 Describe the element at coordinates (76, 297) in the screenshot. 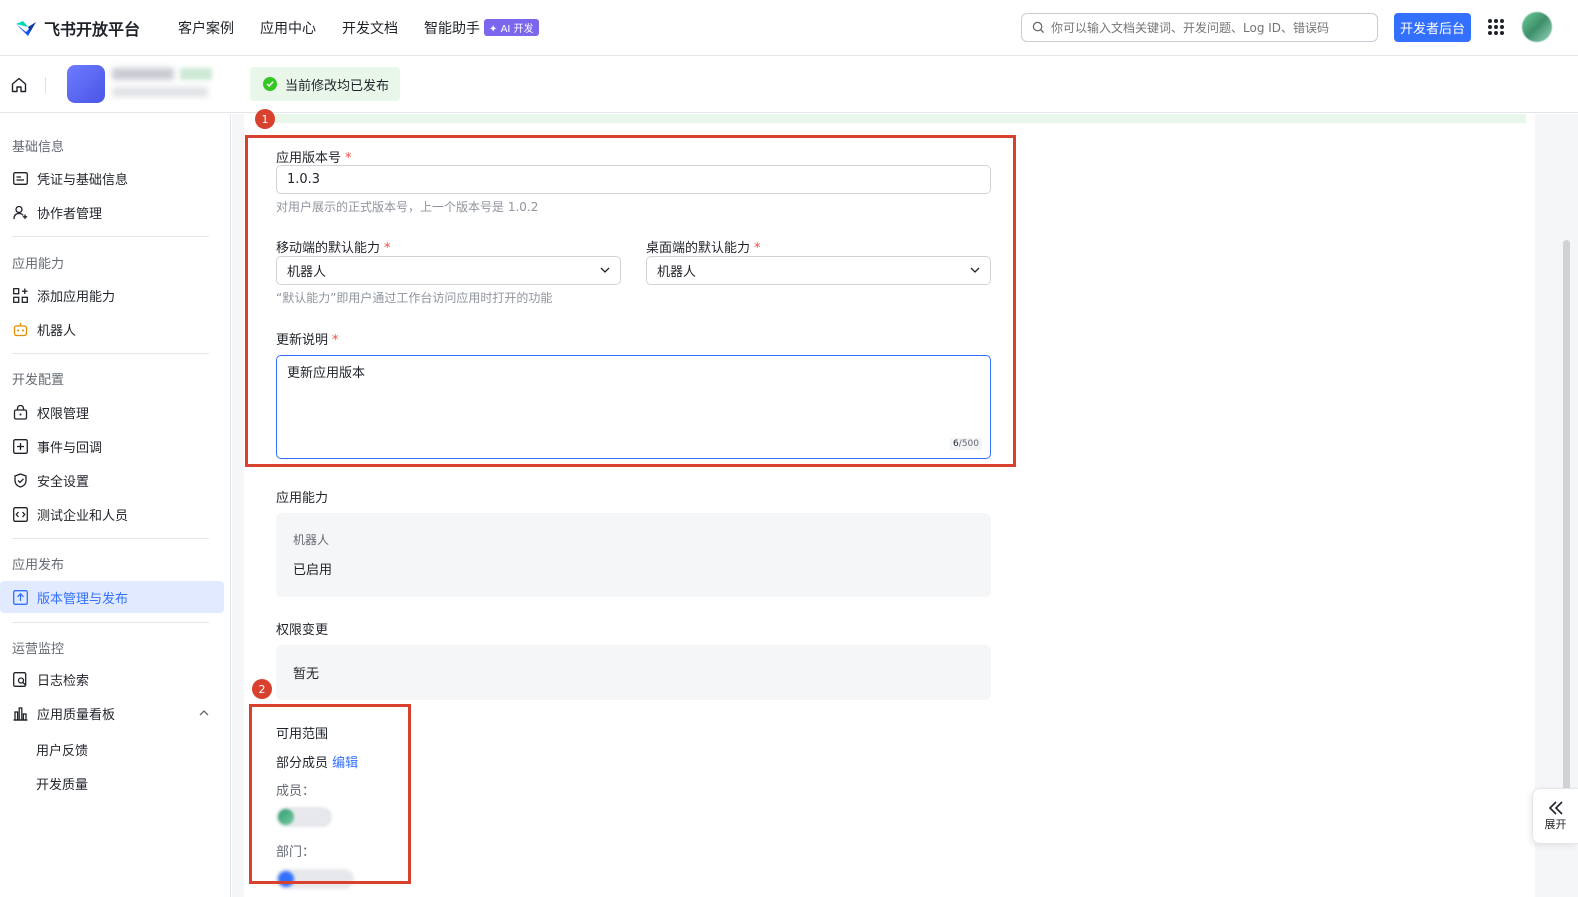

I see `sidebar-item-label: 添加应用能力` at that location.